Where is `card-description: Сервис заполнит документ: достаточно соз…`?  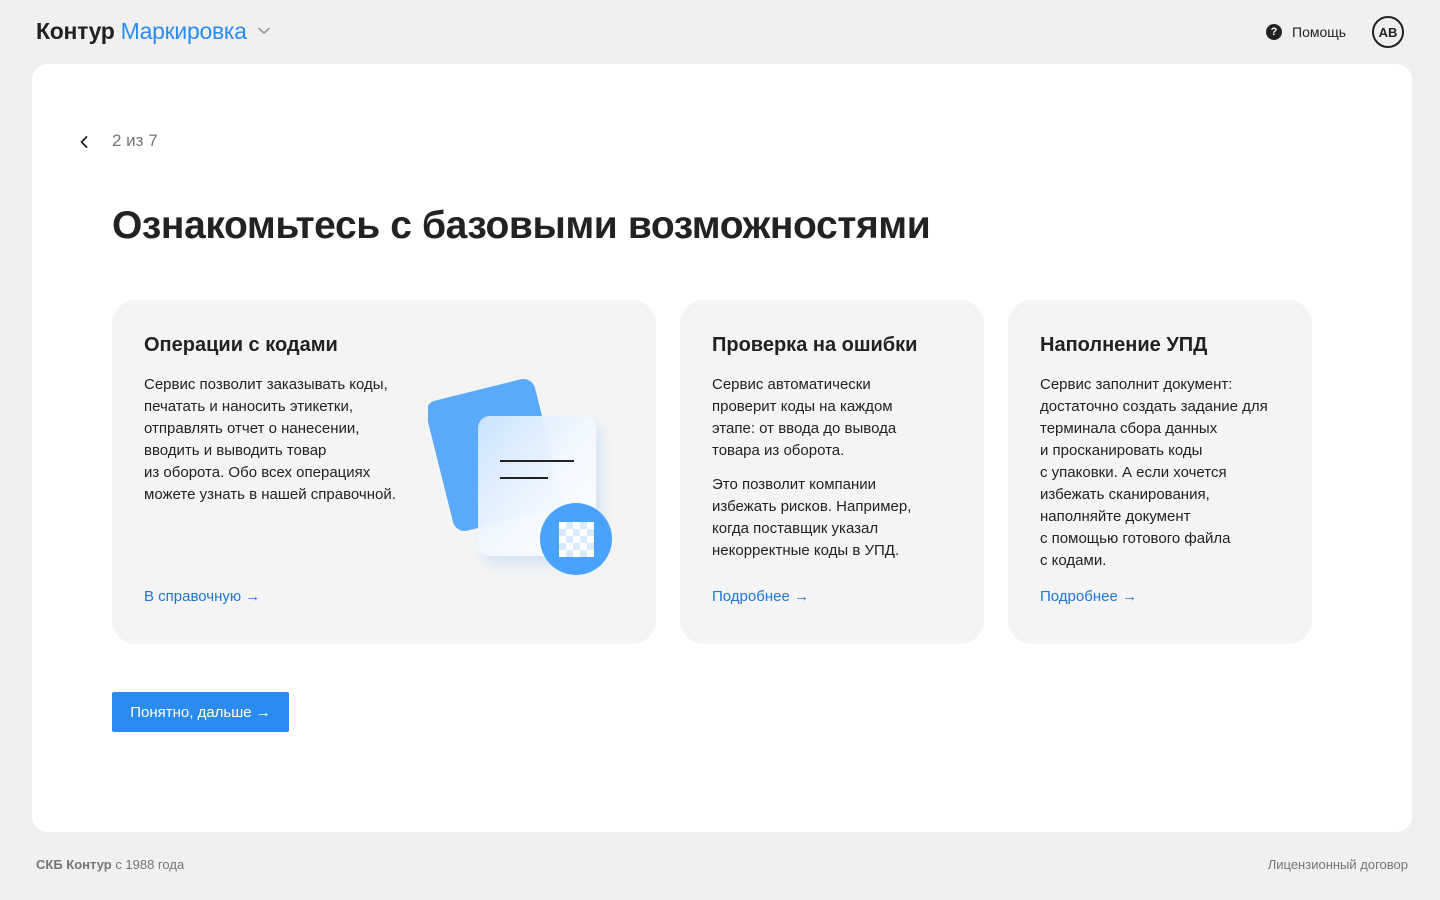 card-description: Сервис заполнит документ: достаточно соз… is located at coordinates (1154, 472).